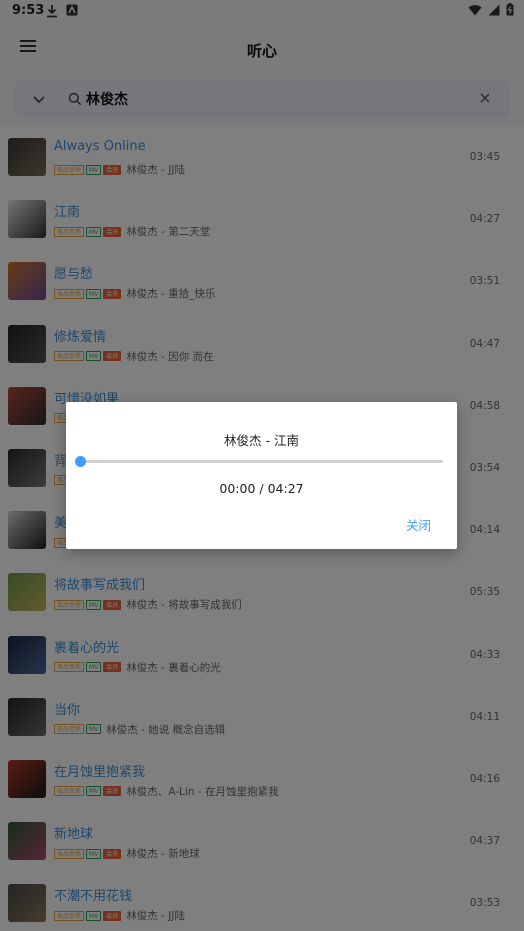  I want to click on player-dialog: 林俊杰 - 江南 00:00 / 04:27 关闭, so click(261, 475).